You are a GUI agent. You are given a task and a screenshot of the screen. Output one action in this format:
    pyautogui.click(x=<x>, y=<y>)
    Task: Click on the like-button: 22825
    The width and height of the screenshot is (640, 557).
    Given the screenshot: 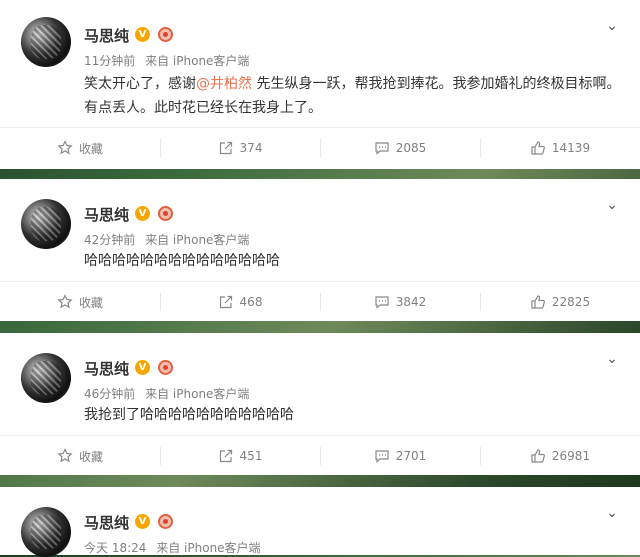 What is the action you would take?
    pyautogui.click(x=560, y=302)
    